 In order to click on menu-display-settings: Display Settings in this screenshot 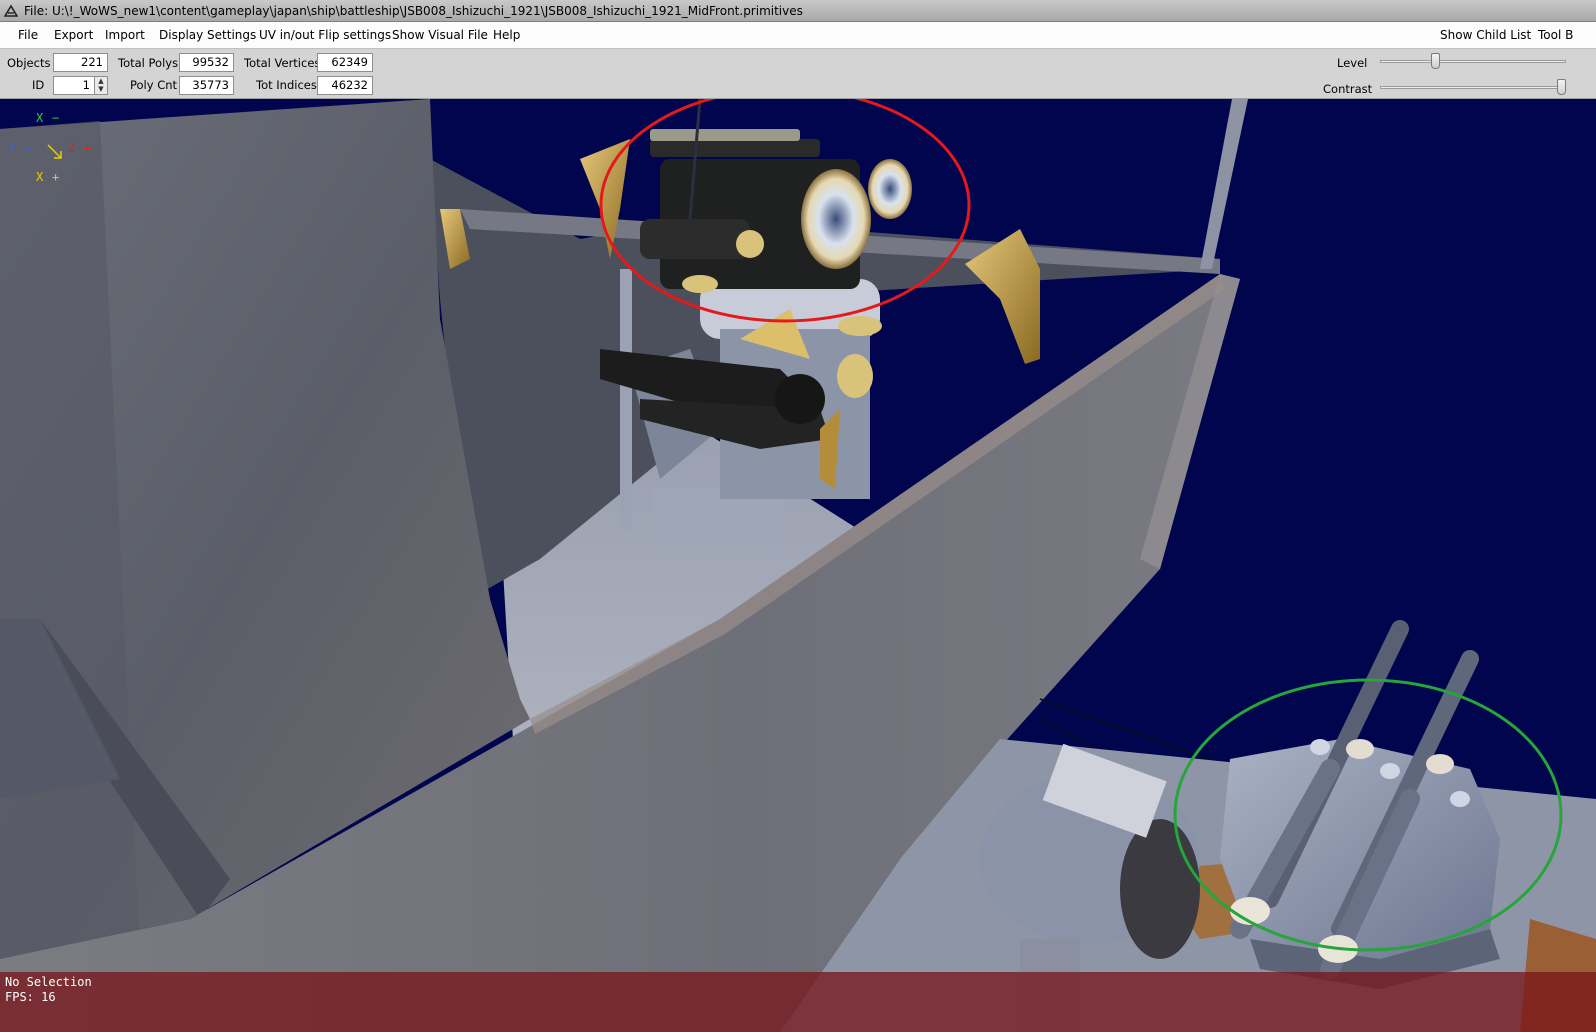, I will do `click(207, 35)`.